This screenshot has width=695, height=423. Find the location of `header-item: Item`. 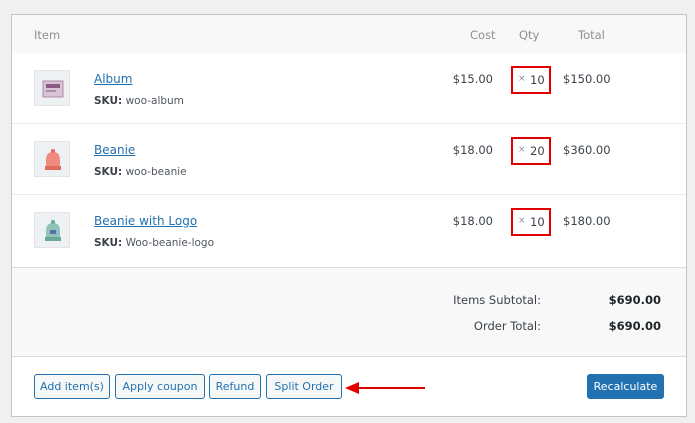

header-item: Item is located at coordinates (47, 35).